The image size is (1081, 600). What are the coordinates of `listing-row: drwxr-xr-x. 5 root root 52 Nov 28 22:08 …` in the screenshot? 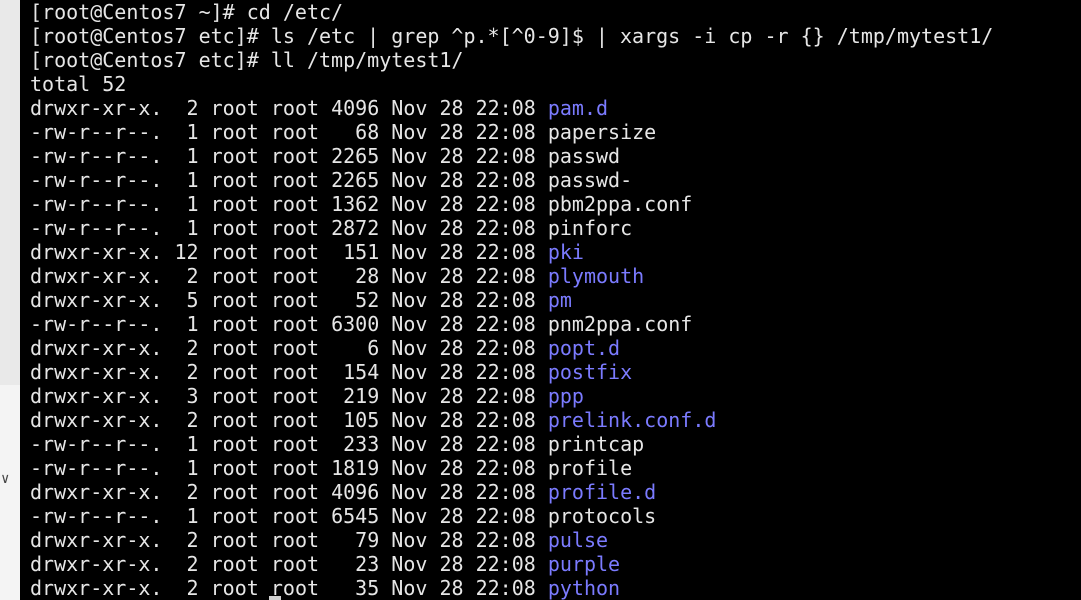 It's located at (511, 300).